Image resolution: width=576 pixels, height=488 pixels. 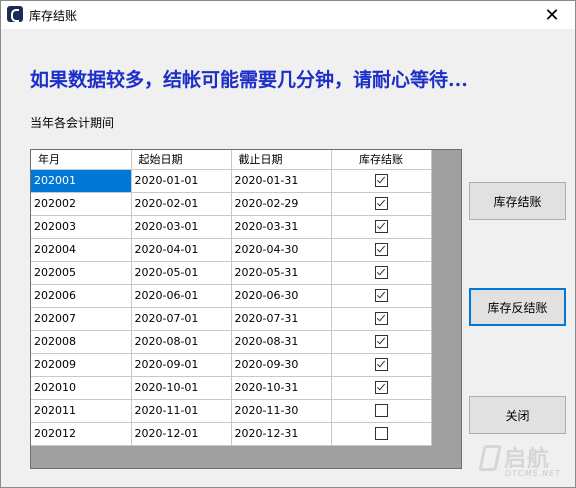 I want to click on watermark-logo: 启航 DTCMS.NET, so click(x=524, y=461).